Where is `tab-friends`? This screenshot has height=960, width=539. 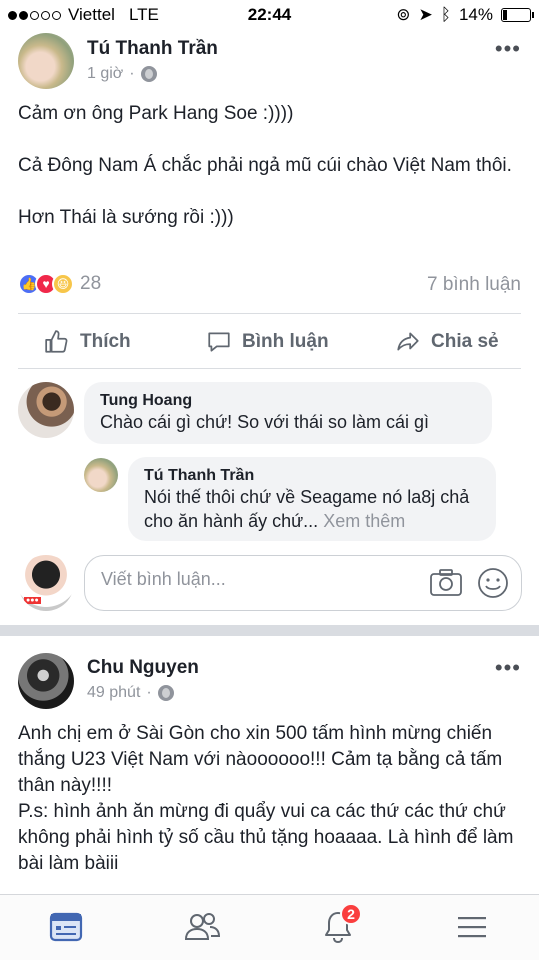 tab-friends is located at coordinates (202, 927).